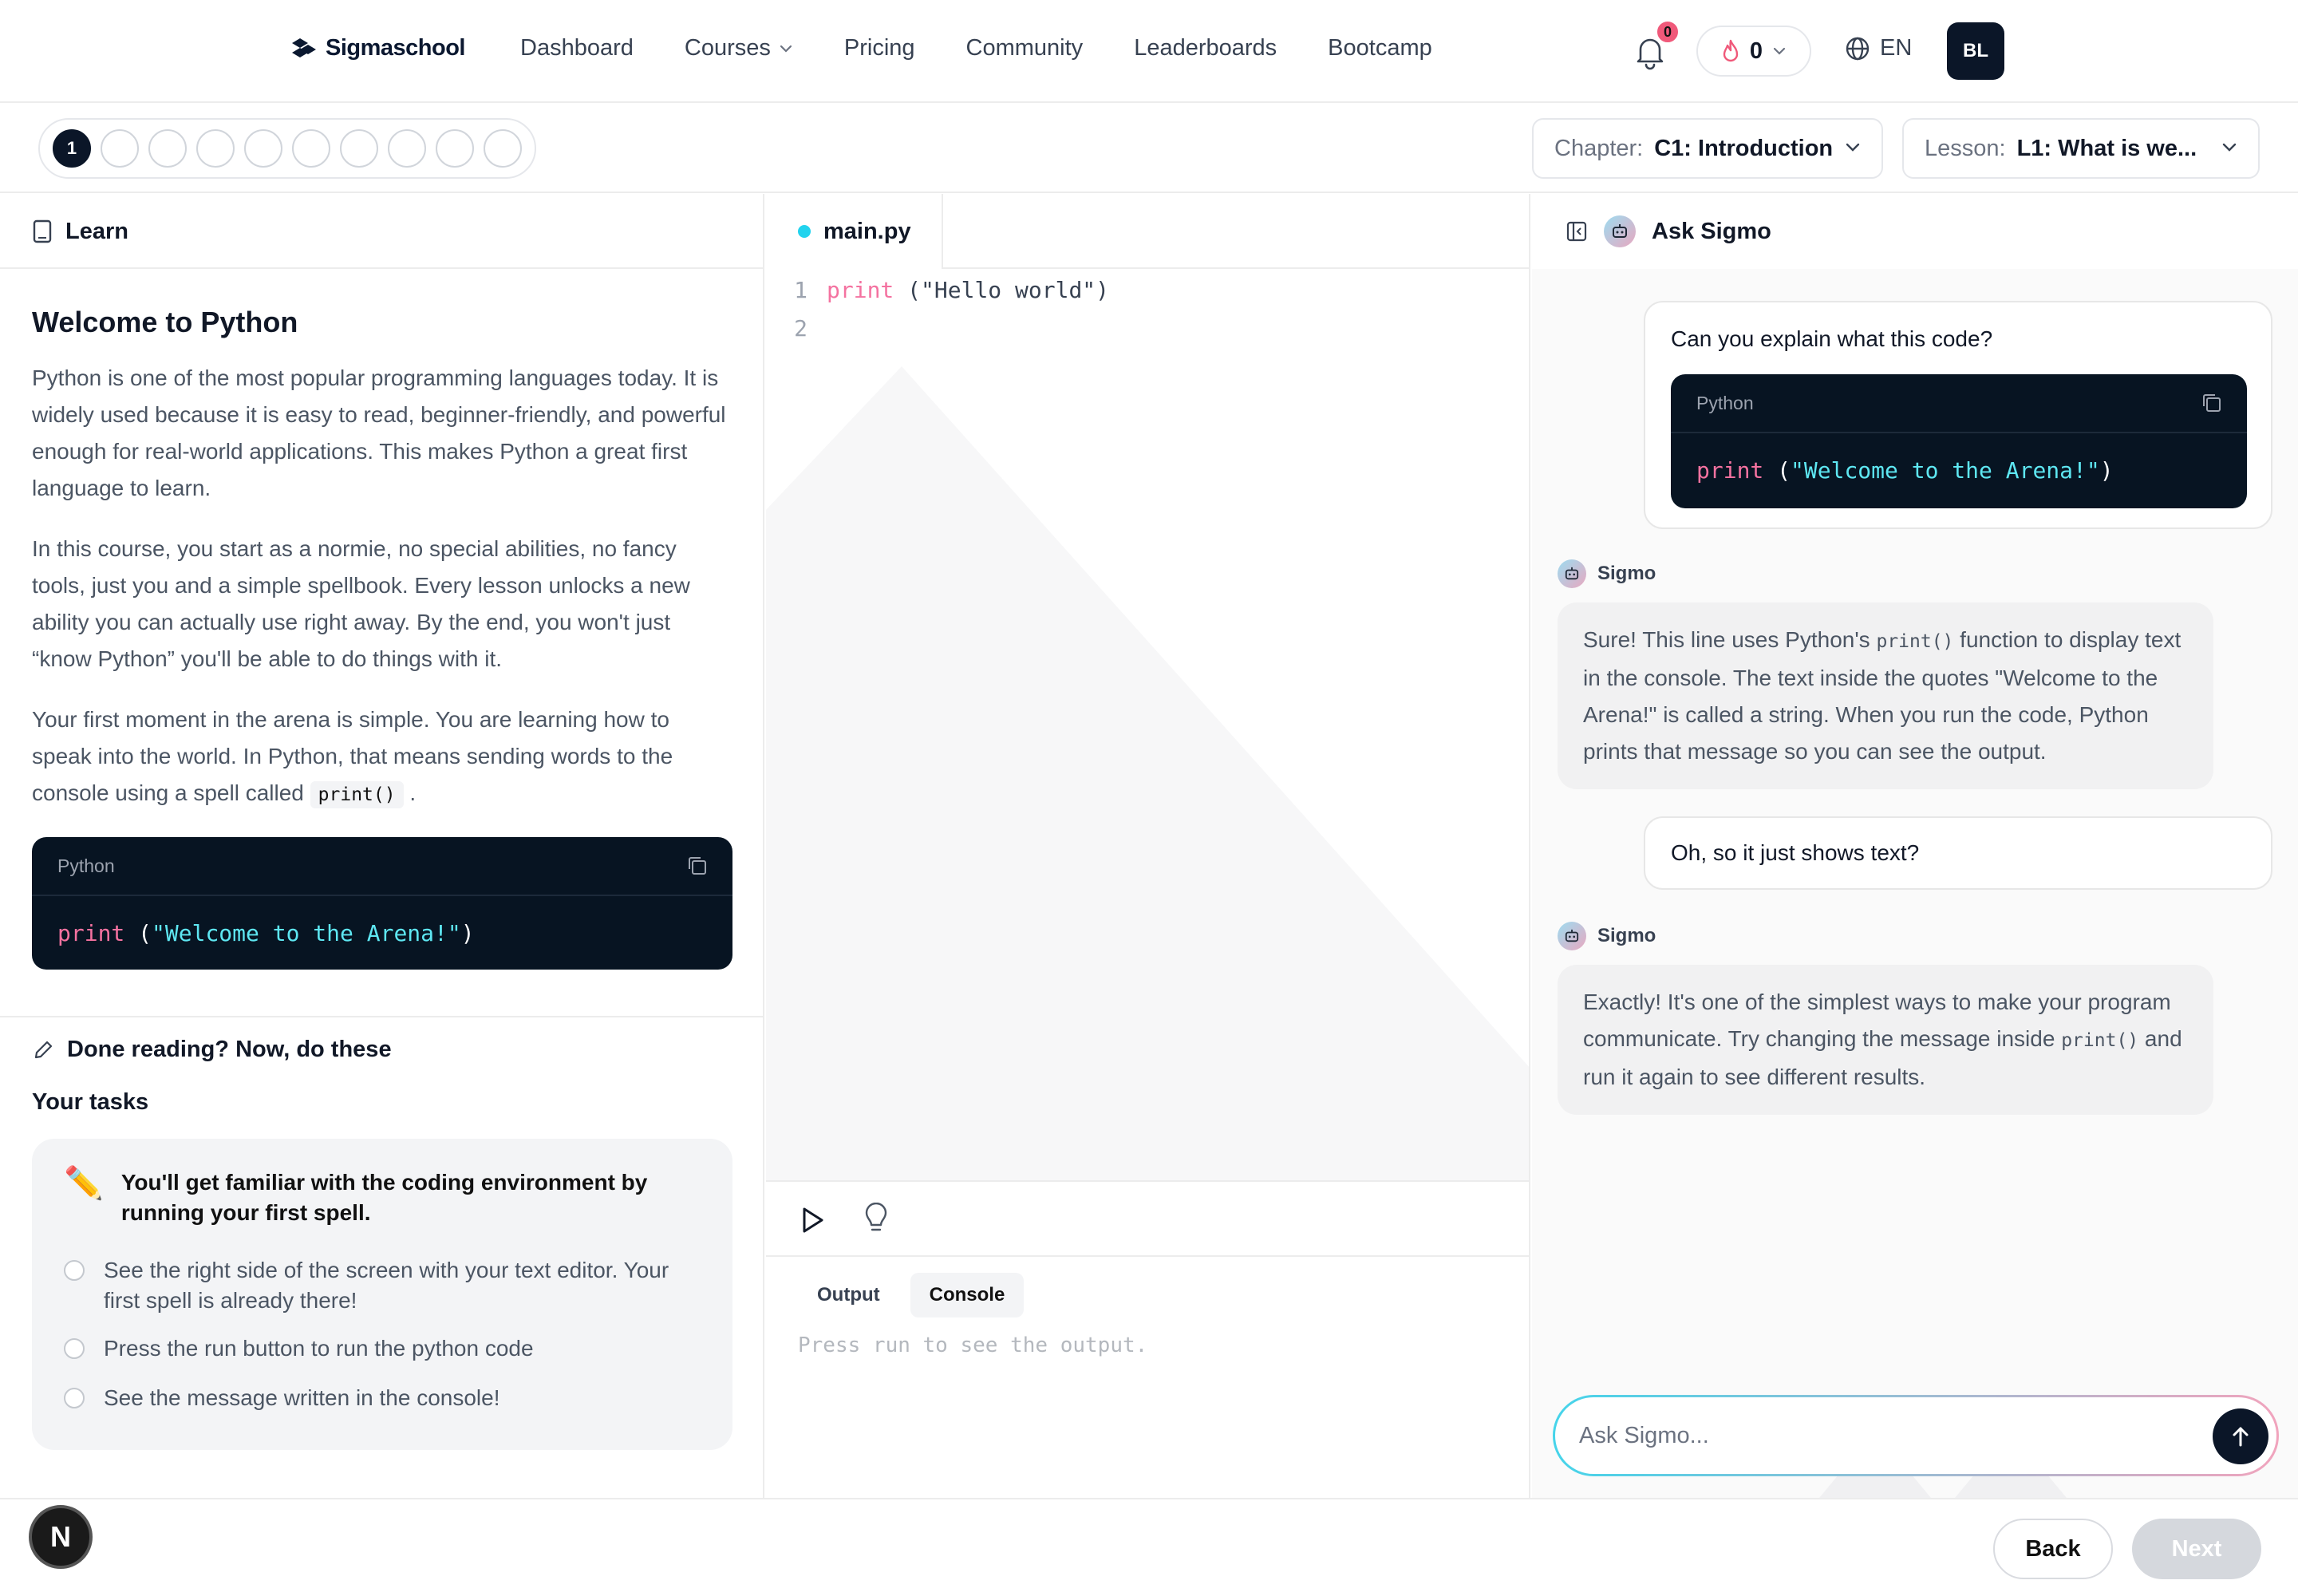 The image size is (2298, 1596). I want to click on task-item-text: See the message written in the console!, so click(302, 1397).